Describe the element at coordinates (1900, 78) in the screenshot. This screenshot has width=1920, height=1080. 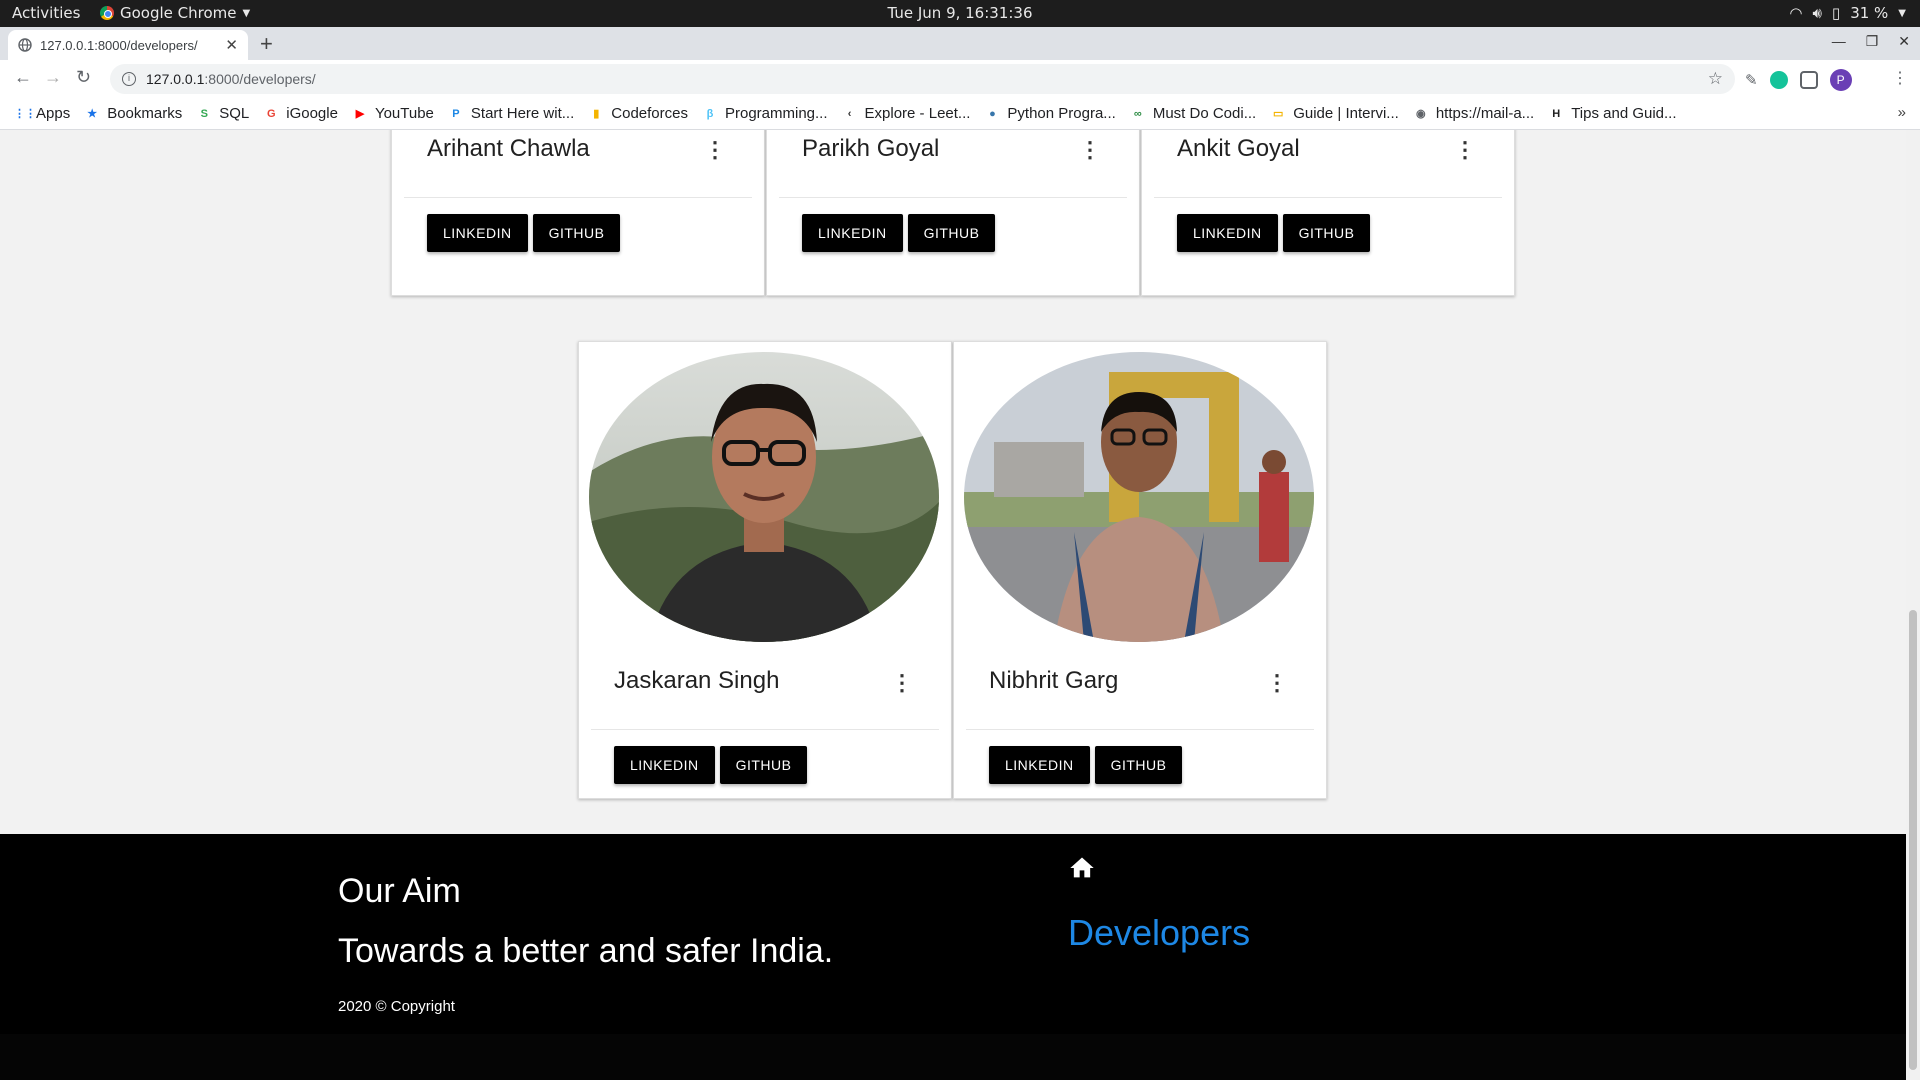
I see `chrome-menu-icon: ⋮` at that location.